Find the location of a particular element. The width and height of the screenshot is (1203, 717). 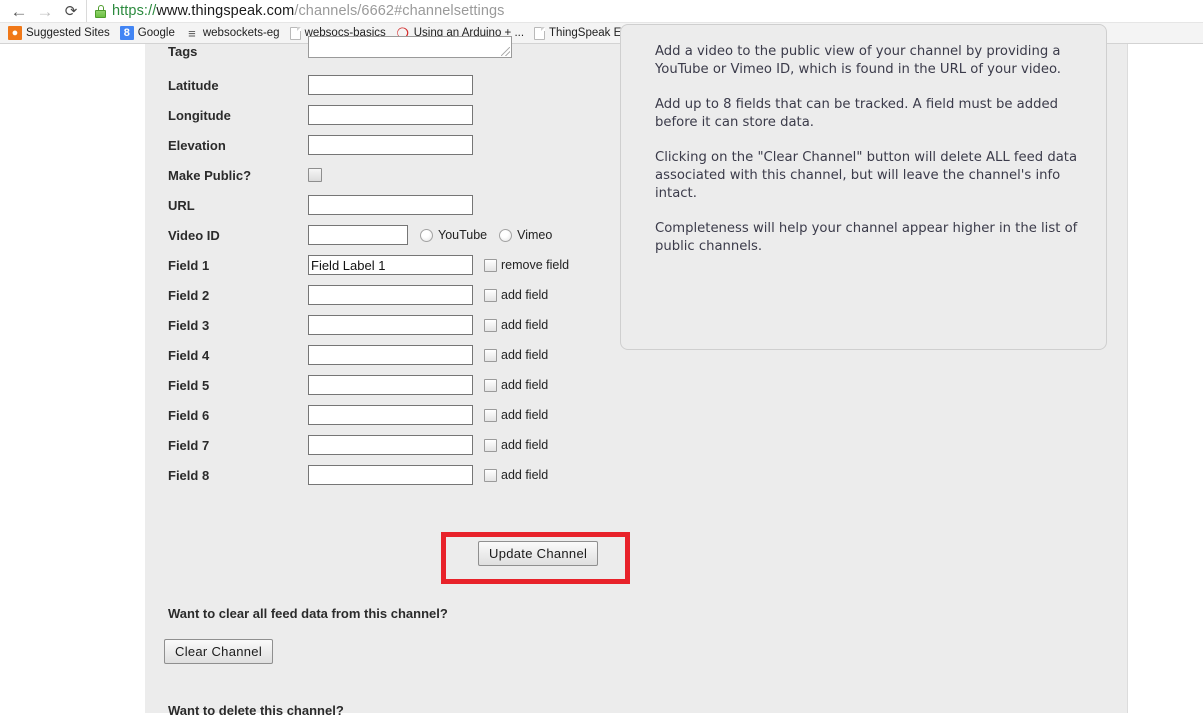

form-row-field-4: Field 4 add field is located at coordinates (380, 355).